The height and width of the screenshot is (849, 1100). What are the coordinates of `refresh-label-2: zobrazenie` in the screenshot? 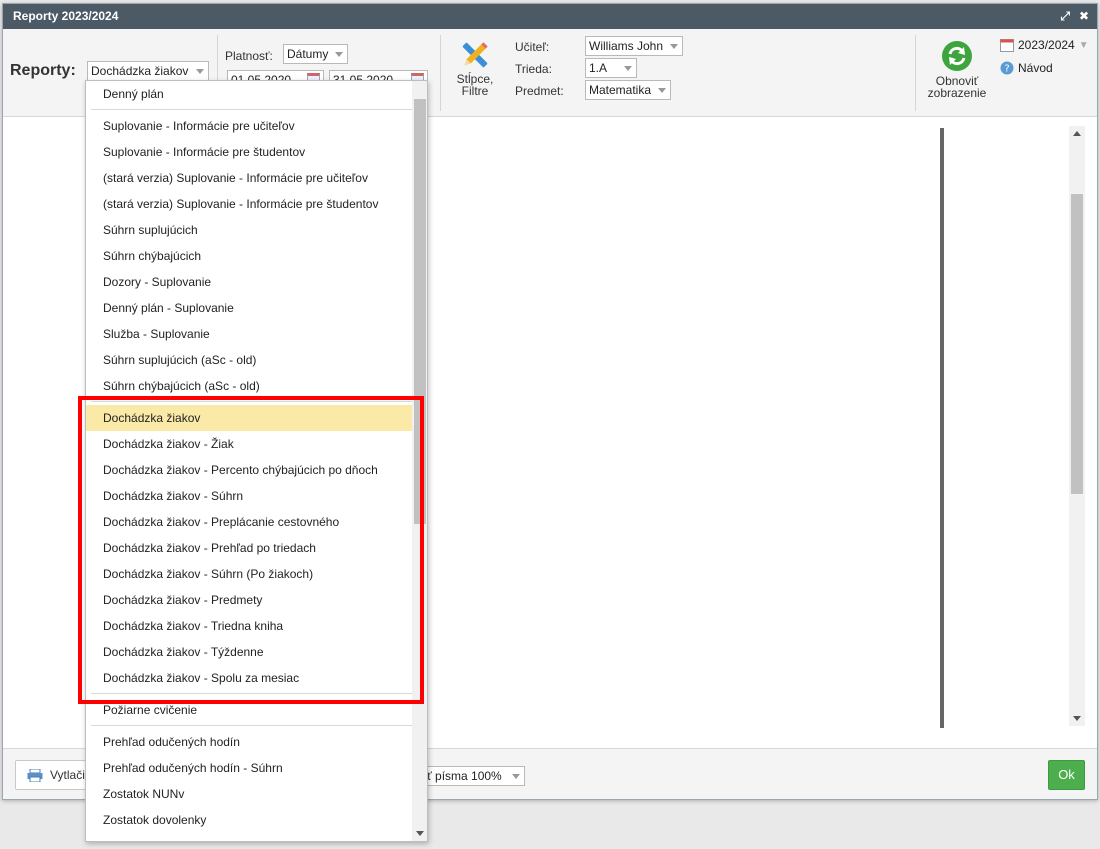 It's located at (957, 93).